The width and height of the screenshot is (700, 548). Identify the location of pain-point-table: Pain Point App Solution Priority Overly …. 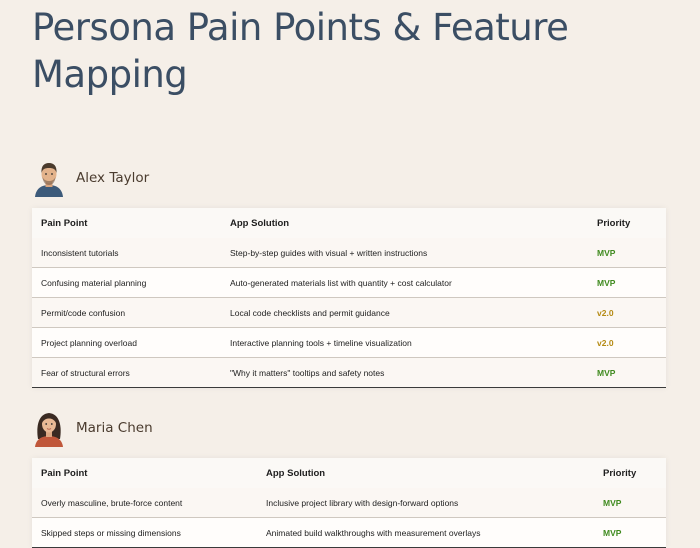
(349, 502).